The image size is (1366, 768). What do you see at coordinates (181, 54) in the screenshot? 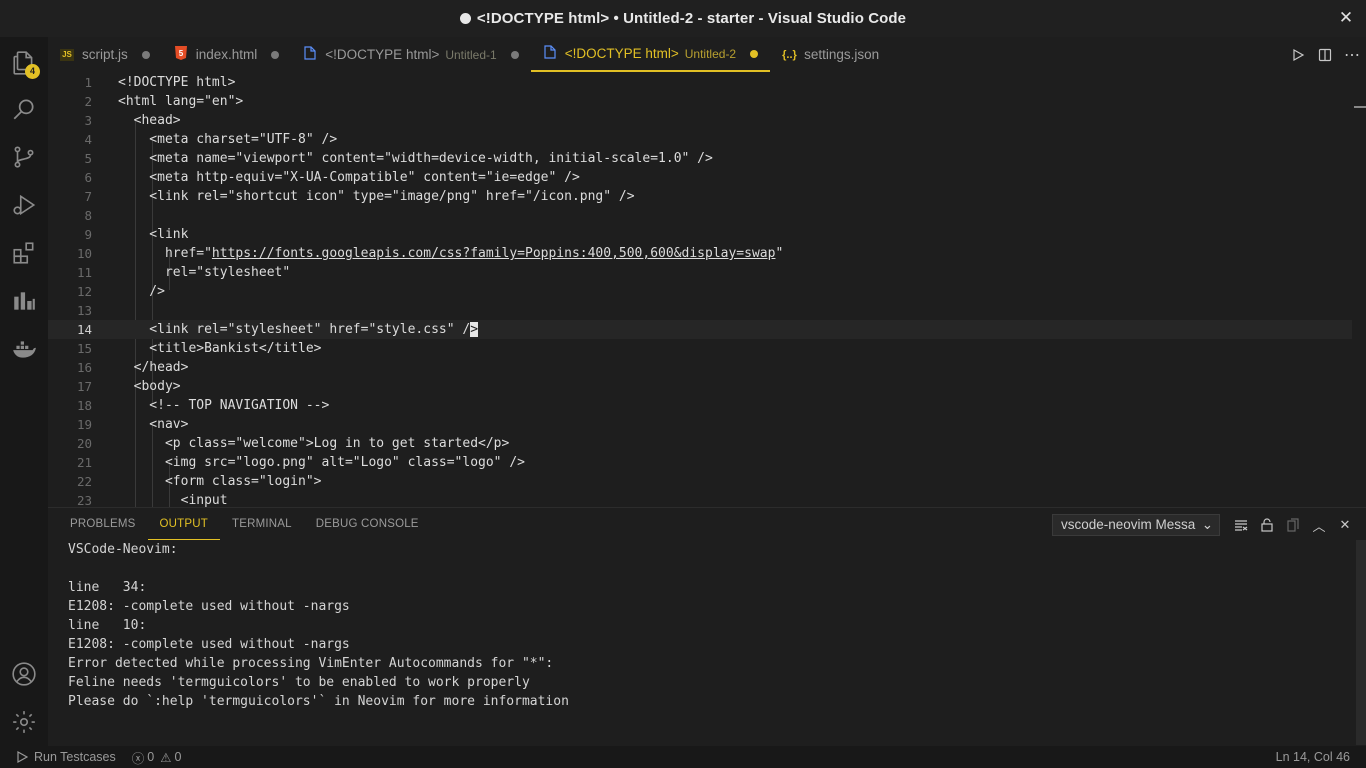
I see `html5-file-icon: 5` at bounding box center [181, 54].